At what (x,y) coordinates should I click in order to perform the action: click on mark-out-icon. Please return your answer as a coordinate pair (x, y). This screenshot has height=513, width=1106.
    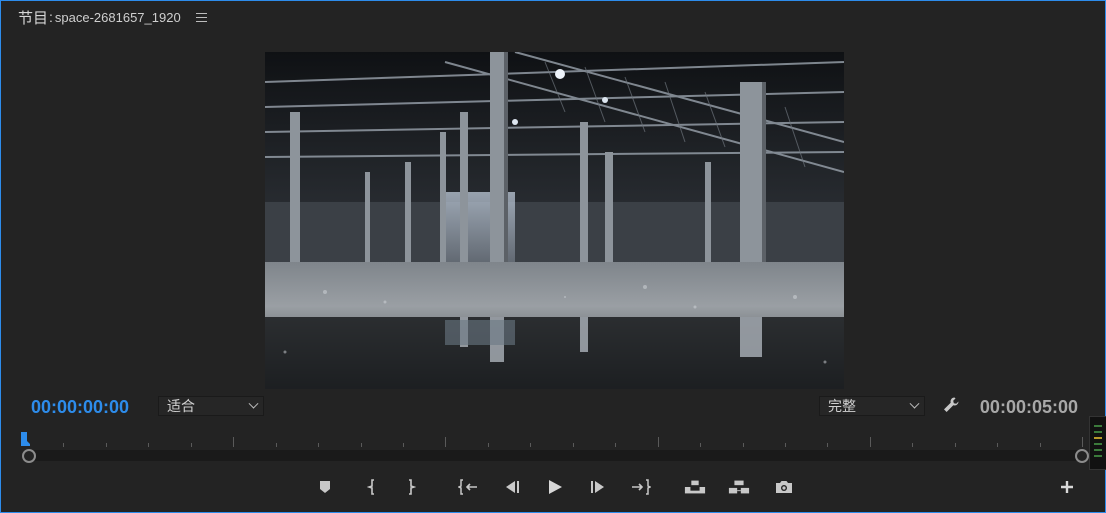
    Looking at the image, I should click on (412, 487).